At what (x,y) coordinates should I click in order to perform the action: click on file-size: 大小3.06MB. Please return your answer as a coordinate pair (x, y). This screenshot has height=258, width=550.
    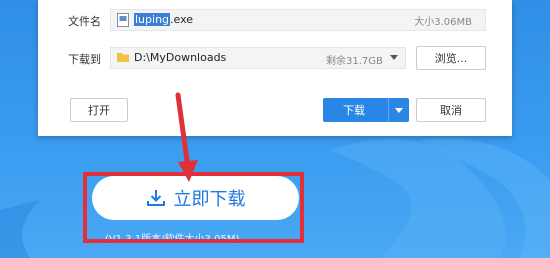
    Looking at the image, I should click on (443, 22).